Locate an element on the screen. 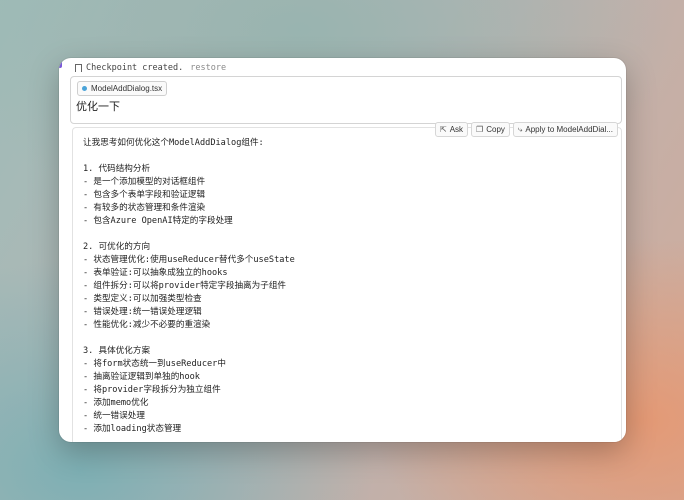  message-input: ModelAddDialog.tsx 优化一下 is located at coordinates (346, 100).